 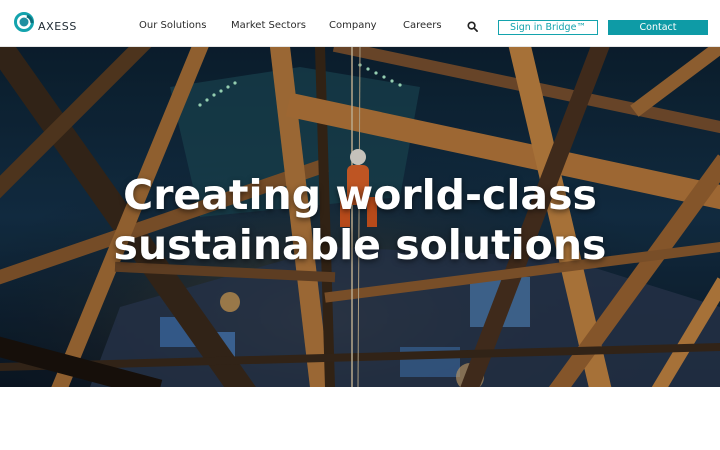 What do you see at coordinates (360, 245) in the screenshot?
I see `hero-title-line-2: sustainable solutions` at bounding box center [360, 245].